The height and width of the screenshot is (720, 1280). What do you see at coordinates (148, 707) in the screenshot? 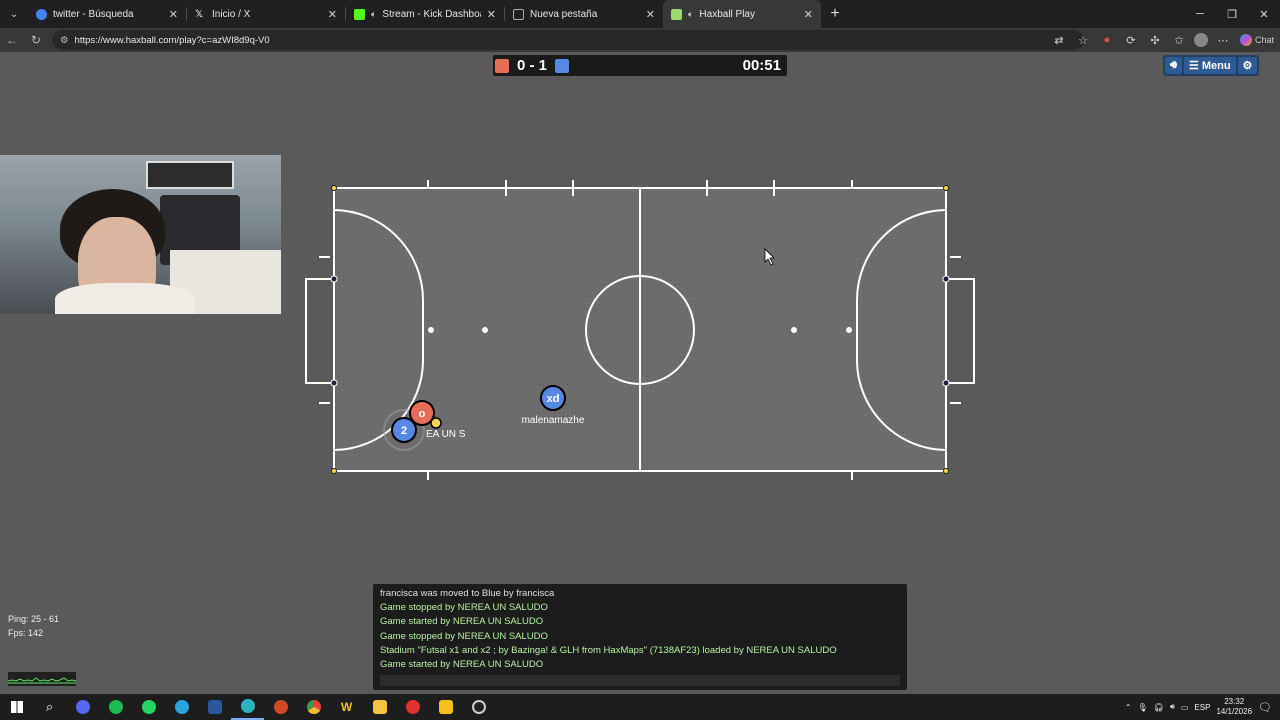
I see `whatsapp-icon` at bounding box center [148, 707].